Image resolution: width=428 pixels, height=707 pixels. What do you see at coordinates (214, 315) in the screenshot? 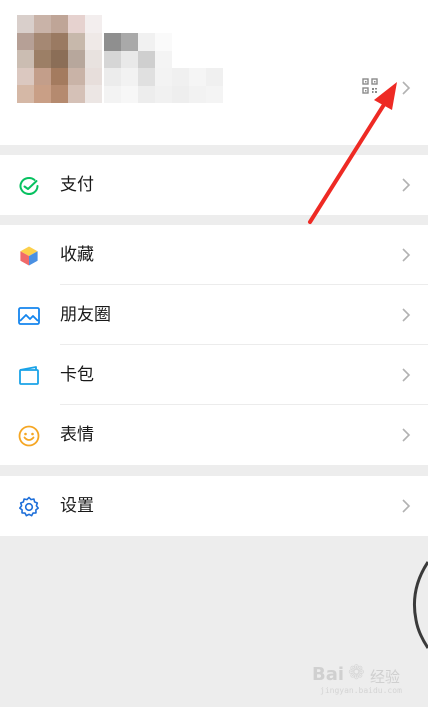
I see `menu-item-moments: 朋友圈` at bounding box center [214, 315].